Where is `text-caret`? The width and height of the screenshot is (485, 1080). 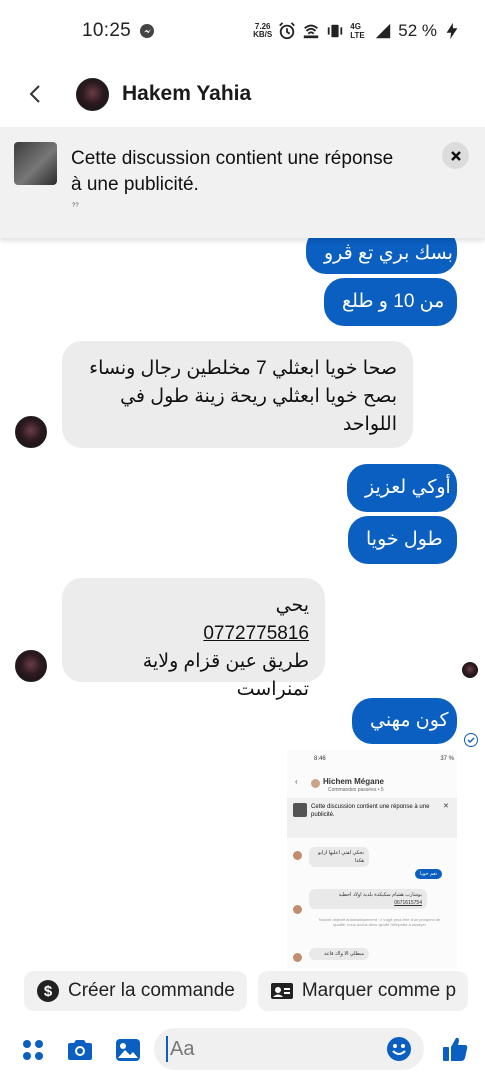
text-caret is located at coordinates (167, 1049).